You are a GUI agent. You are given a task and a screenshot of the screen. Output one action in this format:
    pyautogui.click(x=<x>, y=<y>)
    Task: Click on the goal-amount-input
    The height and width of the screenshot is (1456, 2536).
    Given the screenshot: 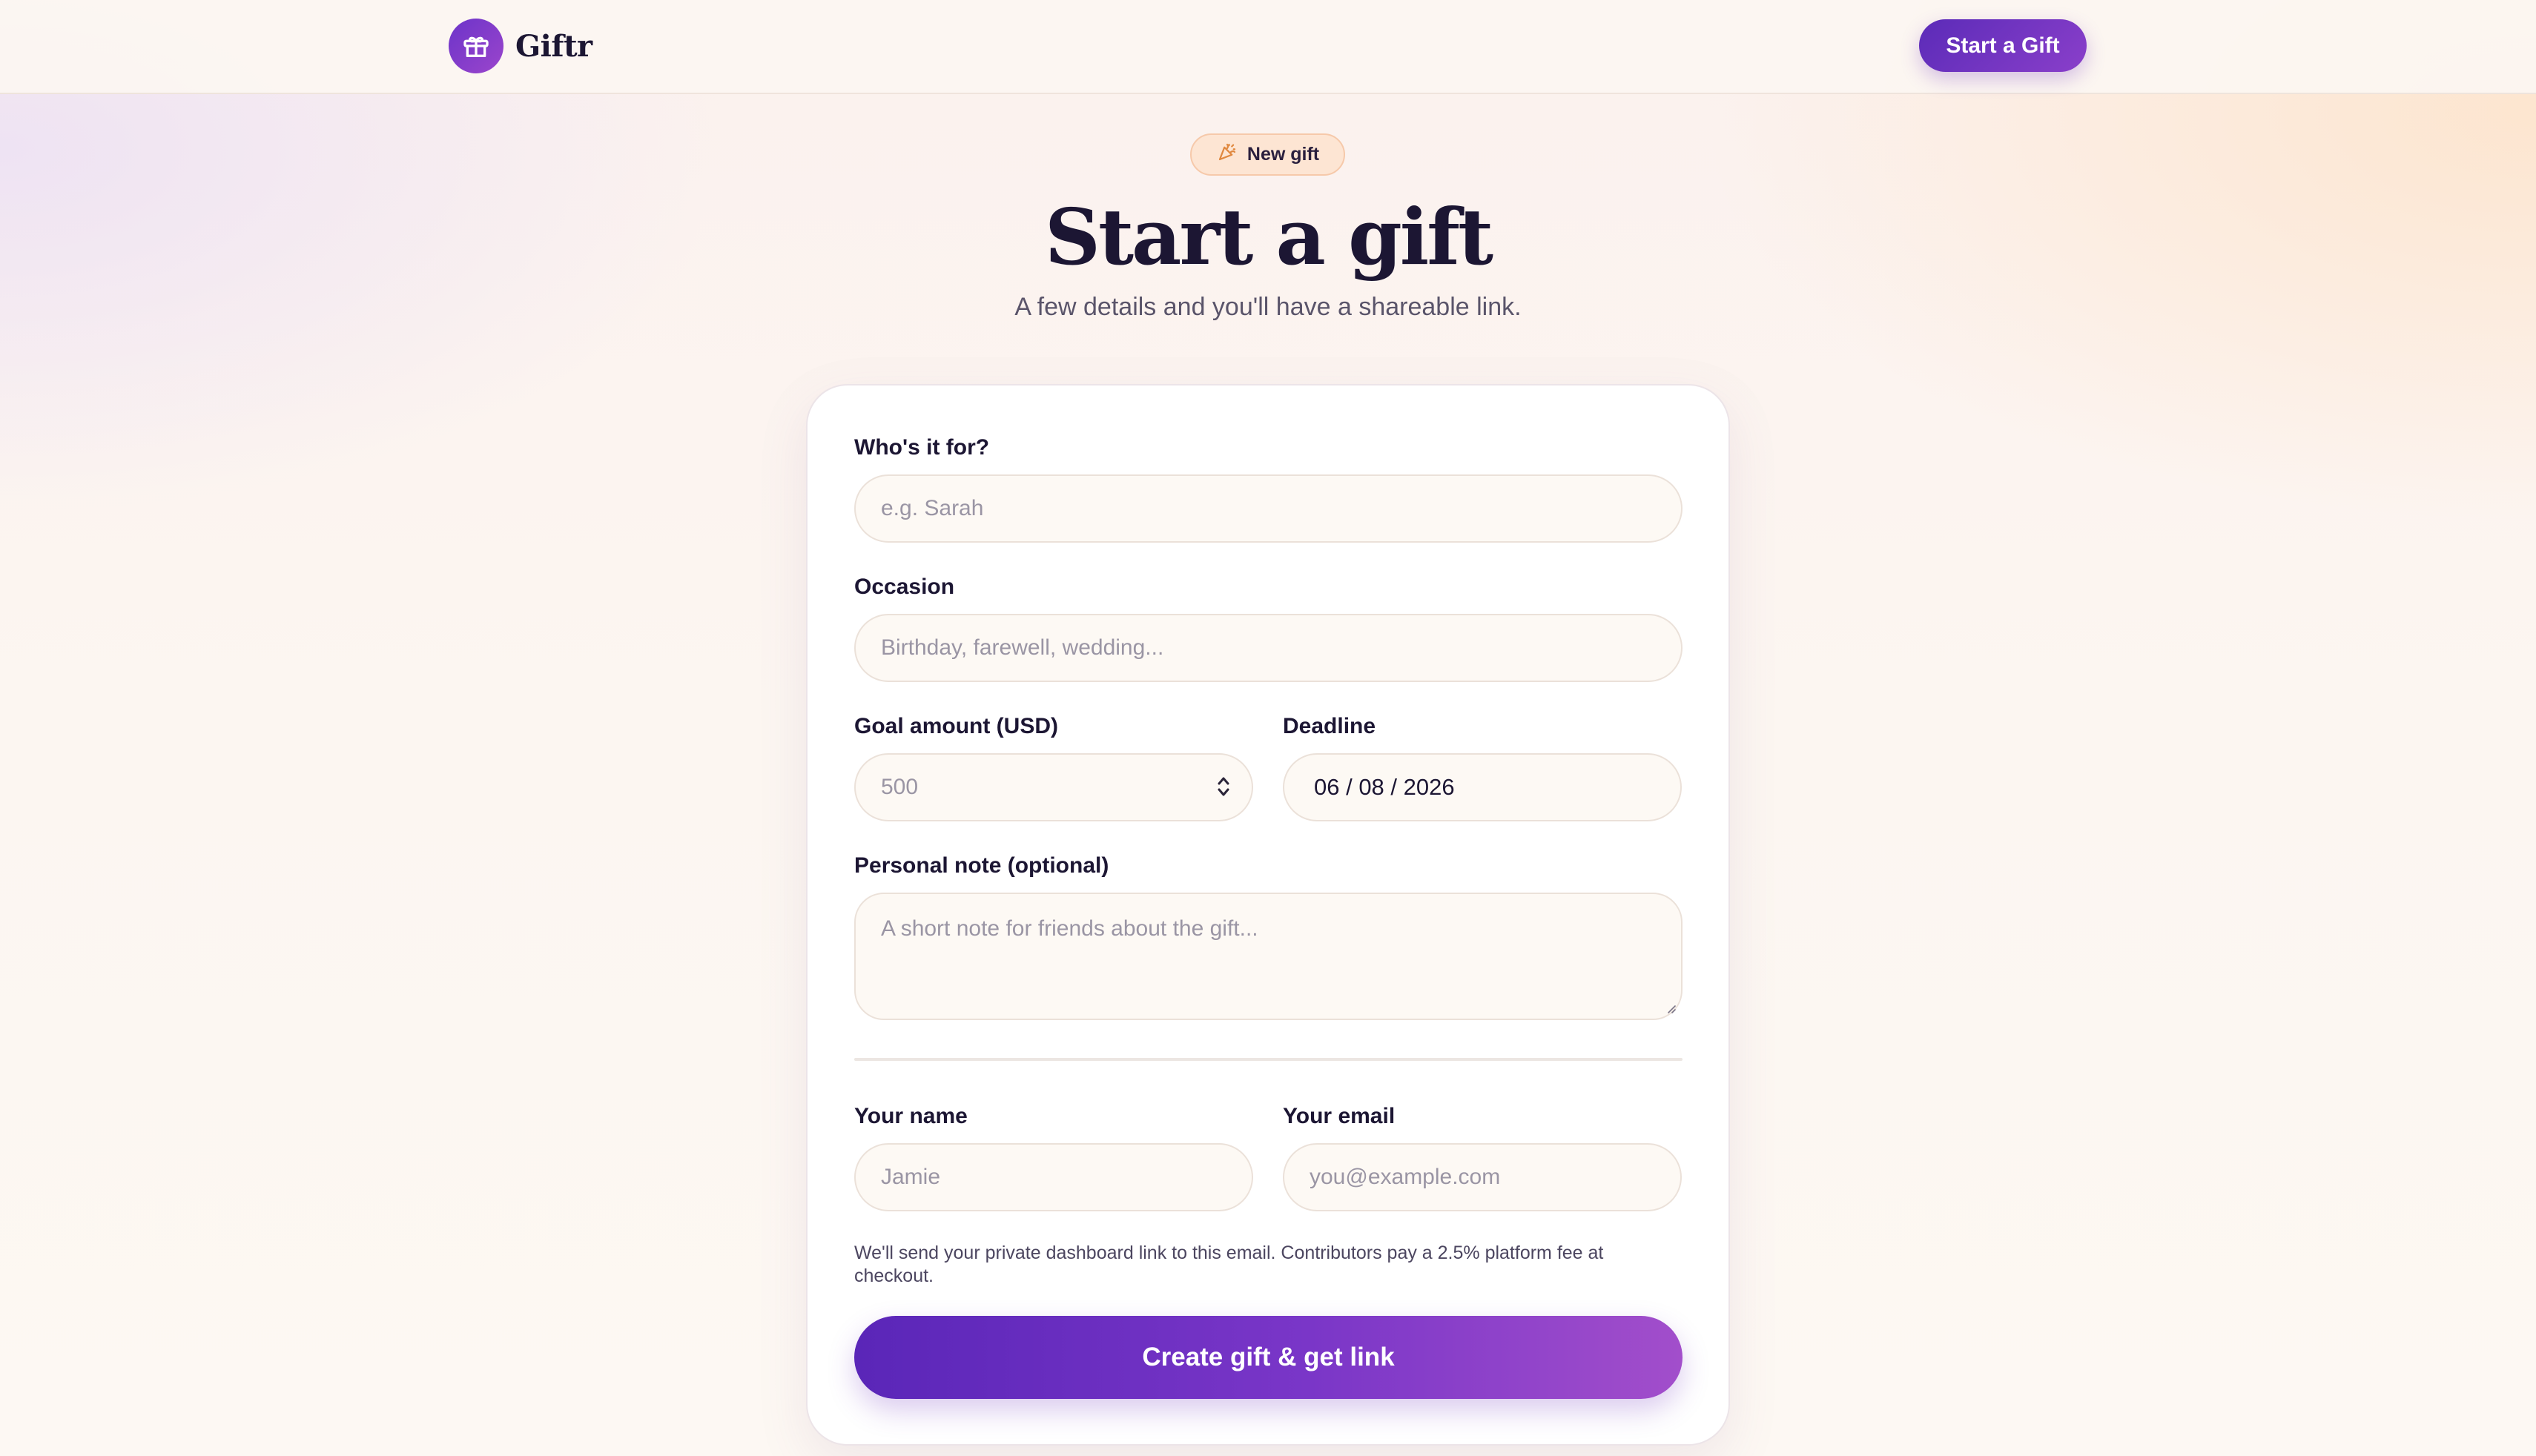 What is the action you would take?
    pyautogui.click(x=1053, y=787)
    